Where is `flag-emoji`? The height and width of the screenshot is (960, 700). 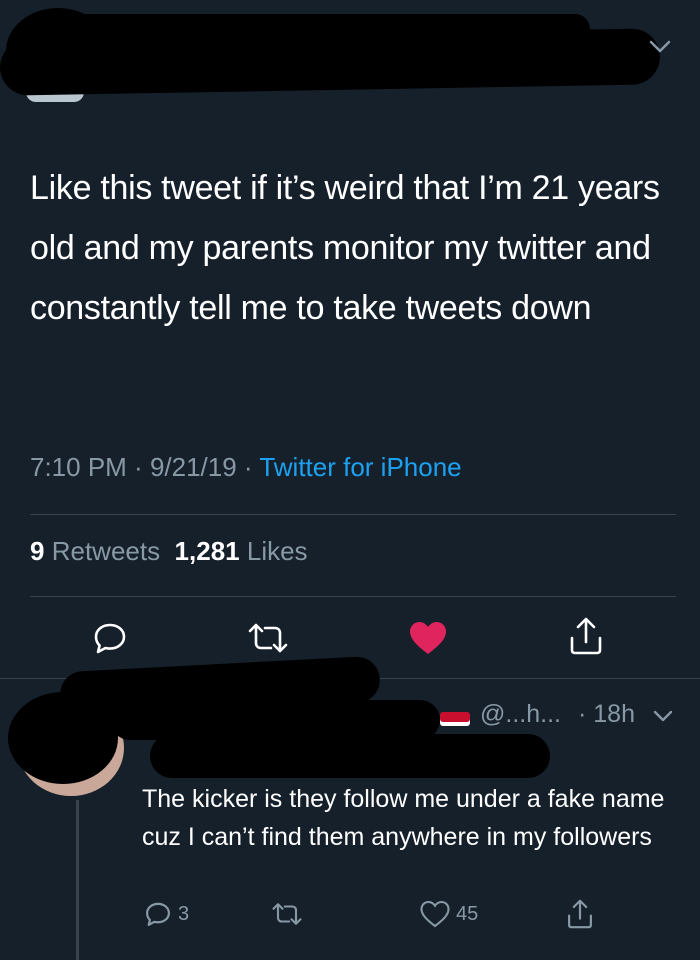
flag-emoji is located at coordinates (455, 717).